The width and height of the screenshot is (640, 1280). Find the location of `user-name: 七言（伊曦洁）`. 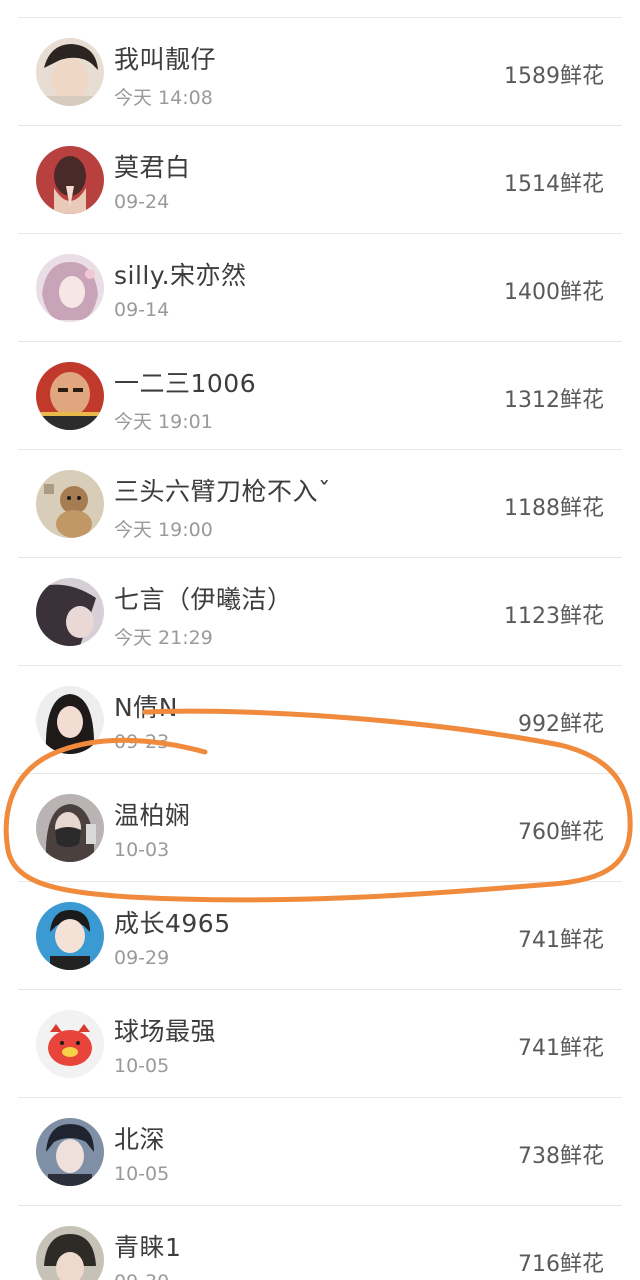

user-name: 七言（伊曦洁） is located at coordinates (203, 599).